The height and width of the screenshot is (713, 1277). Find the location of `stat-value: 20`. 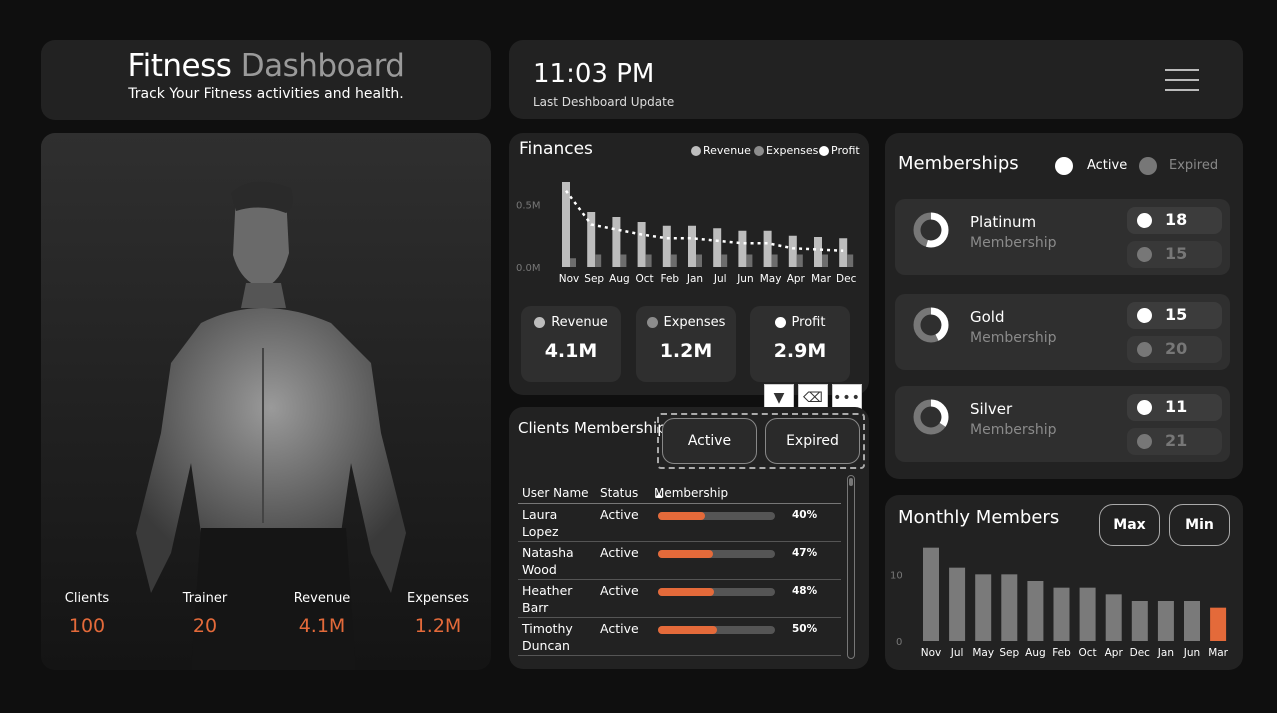

stat-value: 20 is located at coordinates (205, 626).